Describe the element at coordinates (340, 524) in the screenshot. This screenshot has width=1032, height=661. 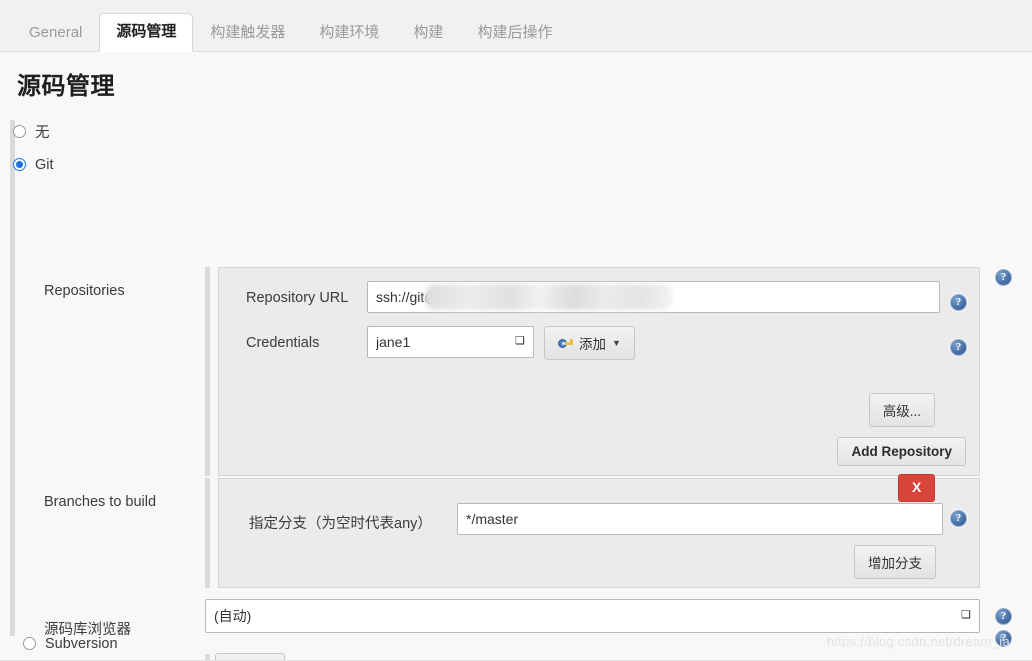
I see `branch-specifier-label: 指定分支（为空时代表any）` at that location.